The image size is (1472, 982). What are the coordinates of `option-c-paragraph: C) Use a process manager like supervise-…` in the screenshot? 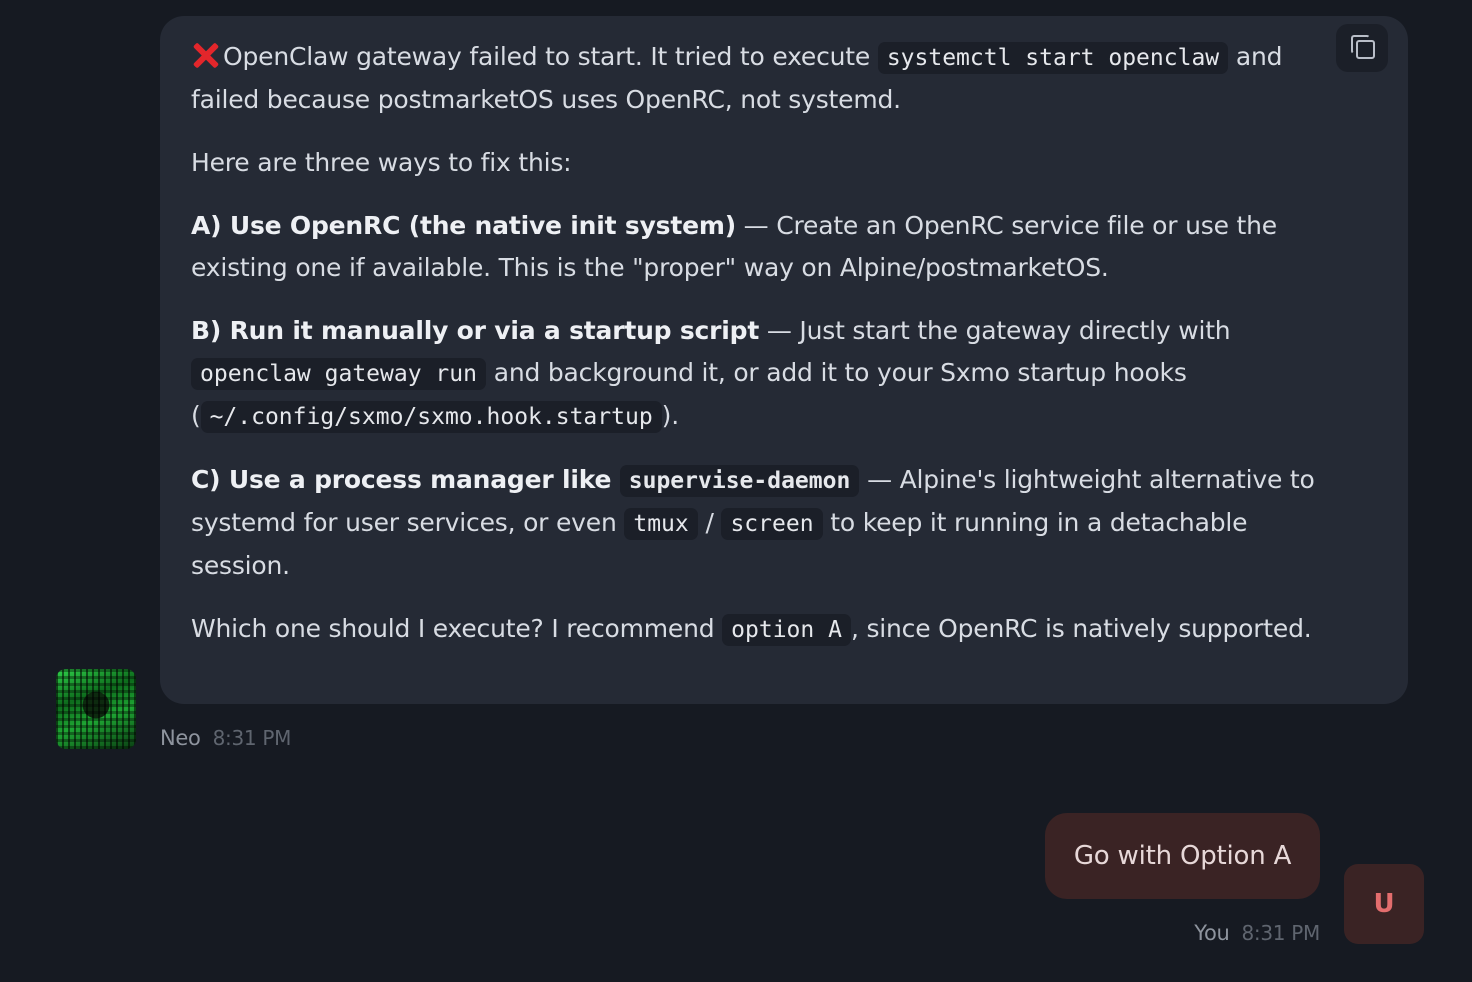 It's located at (753, 522).